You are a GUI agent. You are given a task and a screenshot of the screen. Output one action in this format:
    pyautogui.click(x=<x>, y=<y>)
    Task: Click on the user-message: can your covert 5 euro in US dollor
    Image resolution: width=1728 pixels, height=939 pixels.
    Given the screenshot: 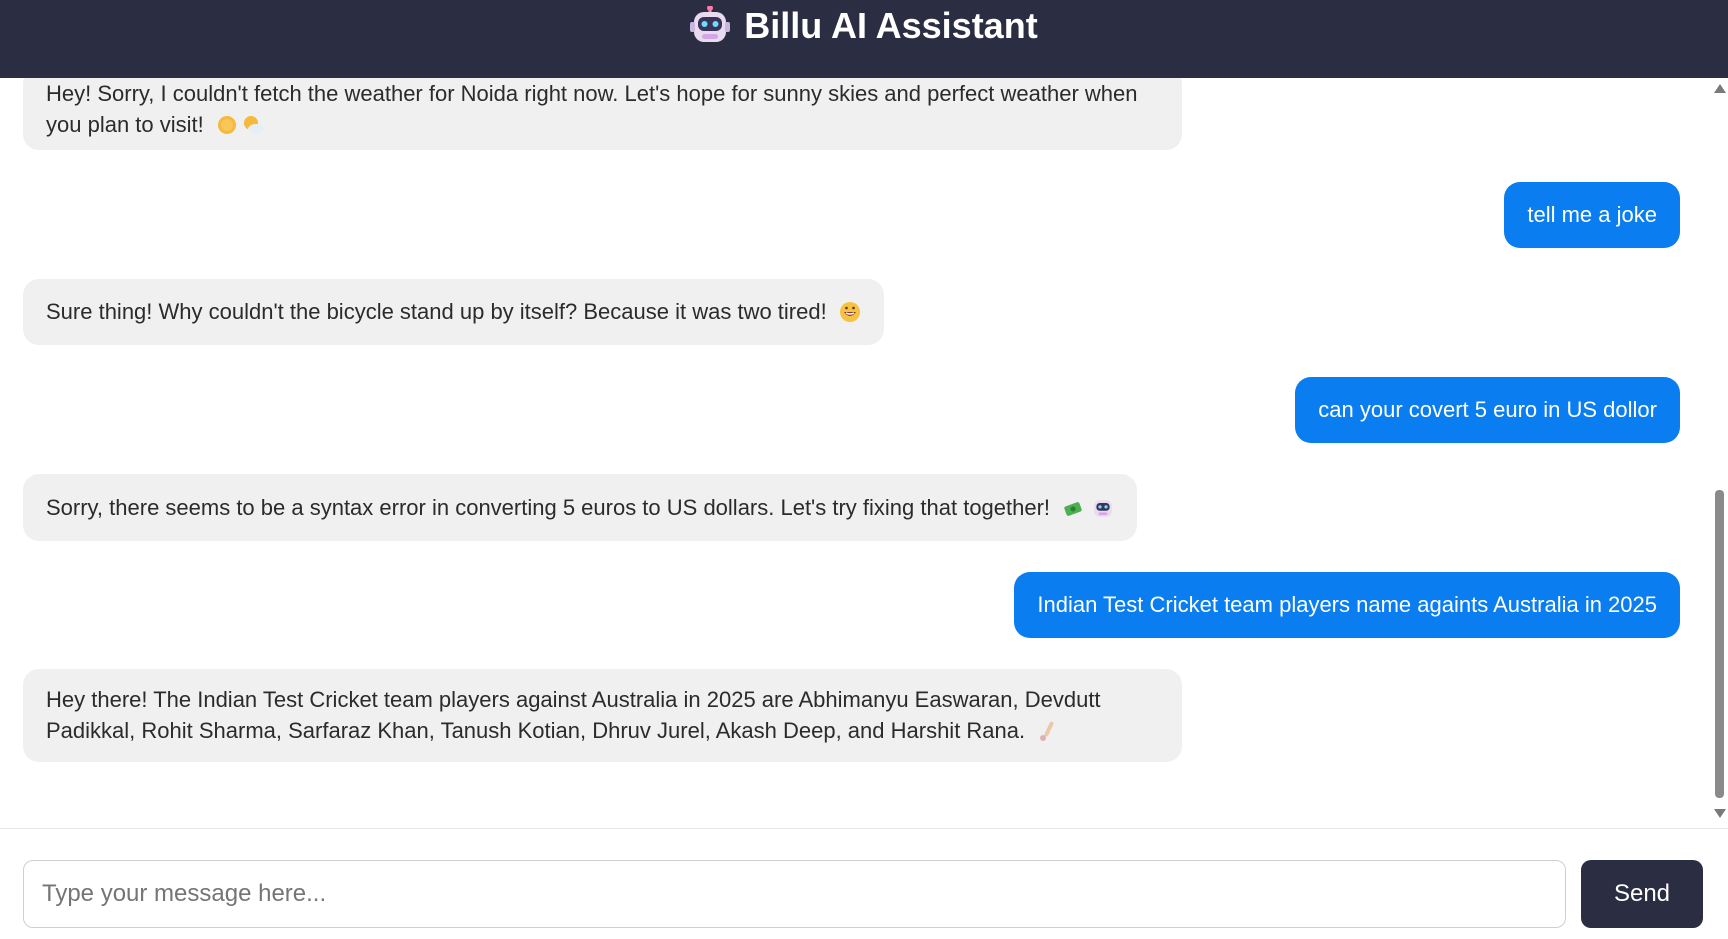 What is the action you would take?
    pyautogui.click(x=1487, y=410)
    